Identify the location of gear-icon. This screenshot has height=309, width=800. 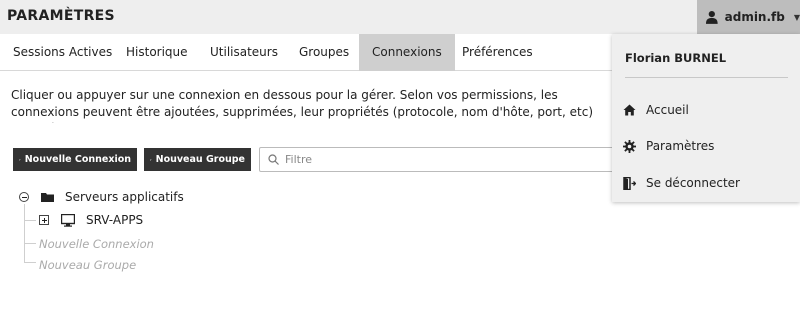
(629, 146).